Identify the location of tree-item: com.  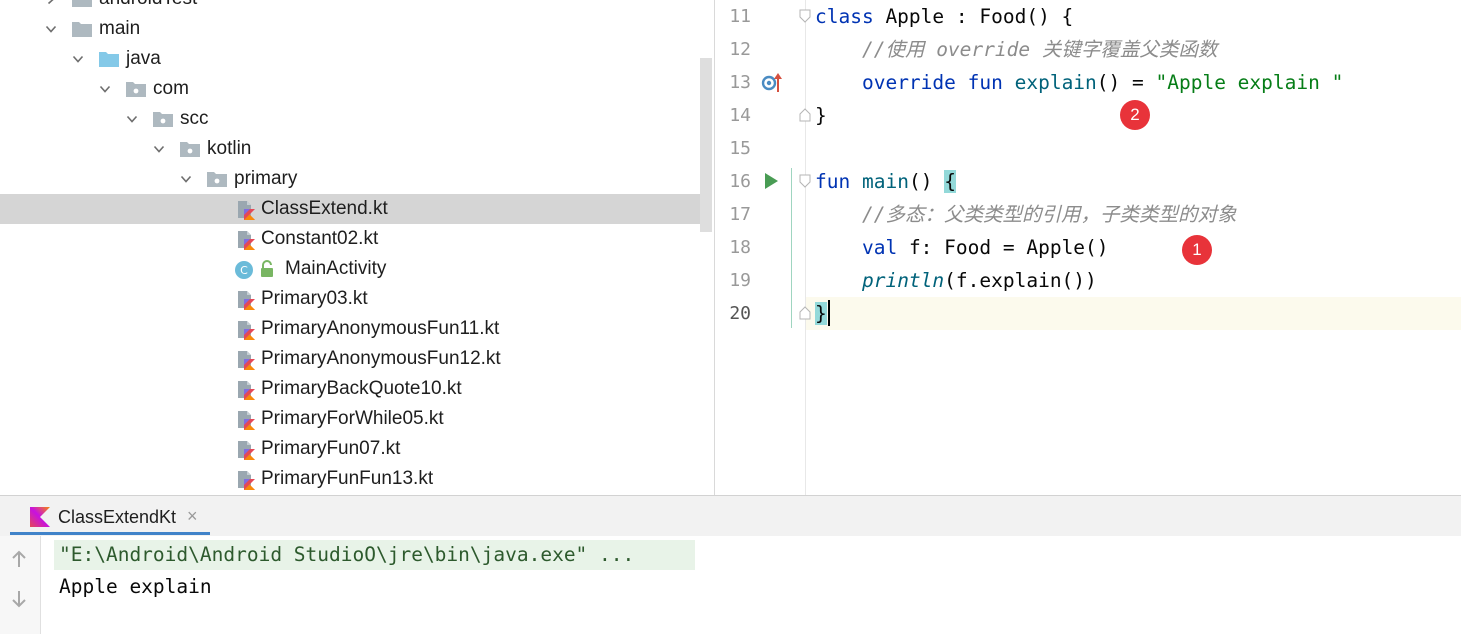
(357, 89).